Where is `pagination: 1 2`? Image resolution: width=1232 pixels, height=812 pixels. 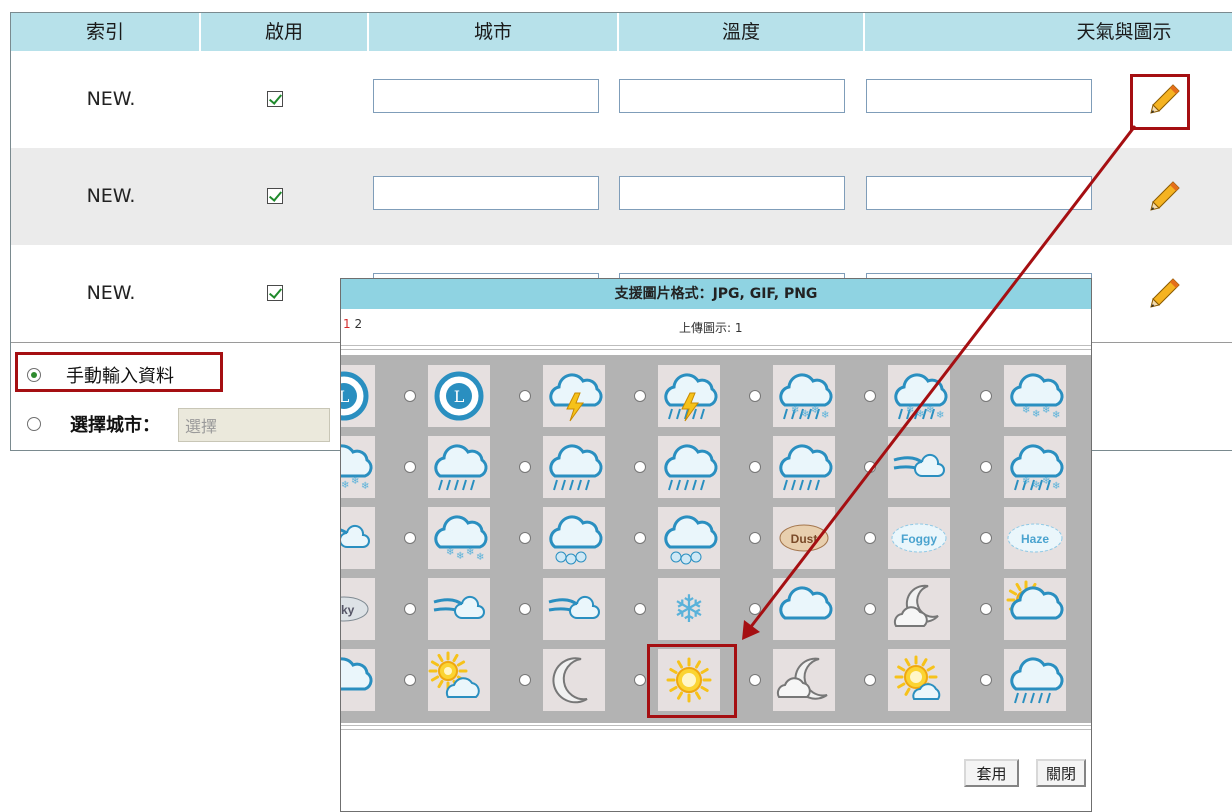 pagination: 1 2 is located at coordinates (352, 324).